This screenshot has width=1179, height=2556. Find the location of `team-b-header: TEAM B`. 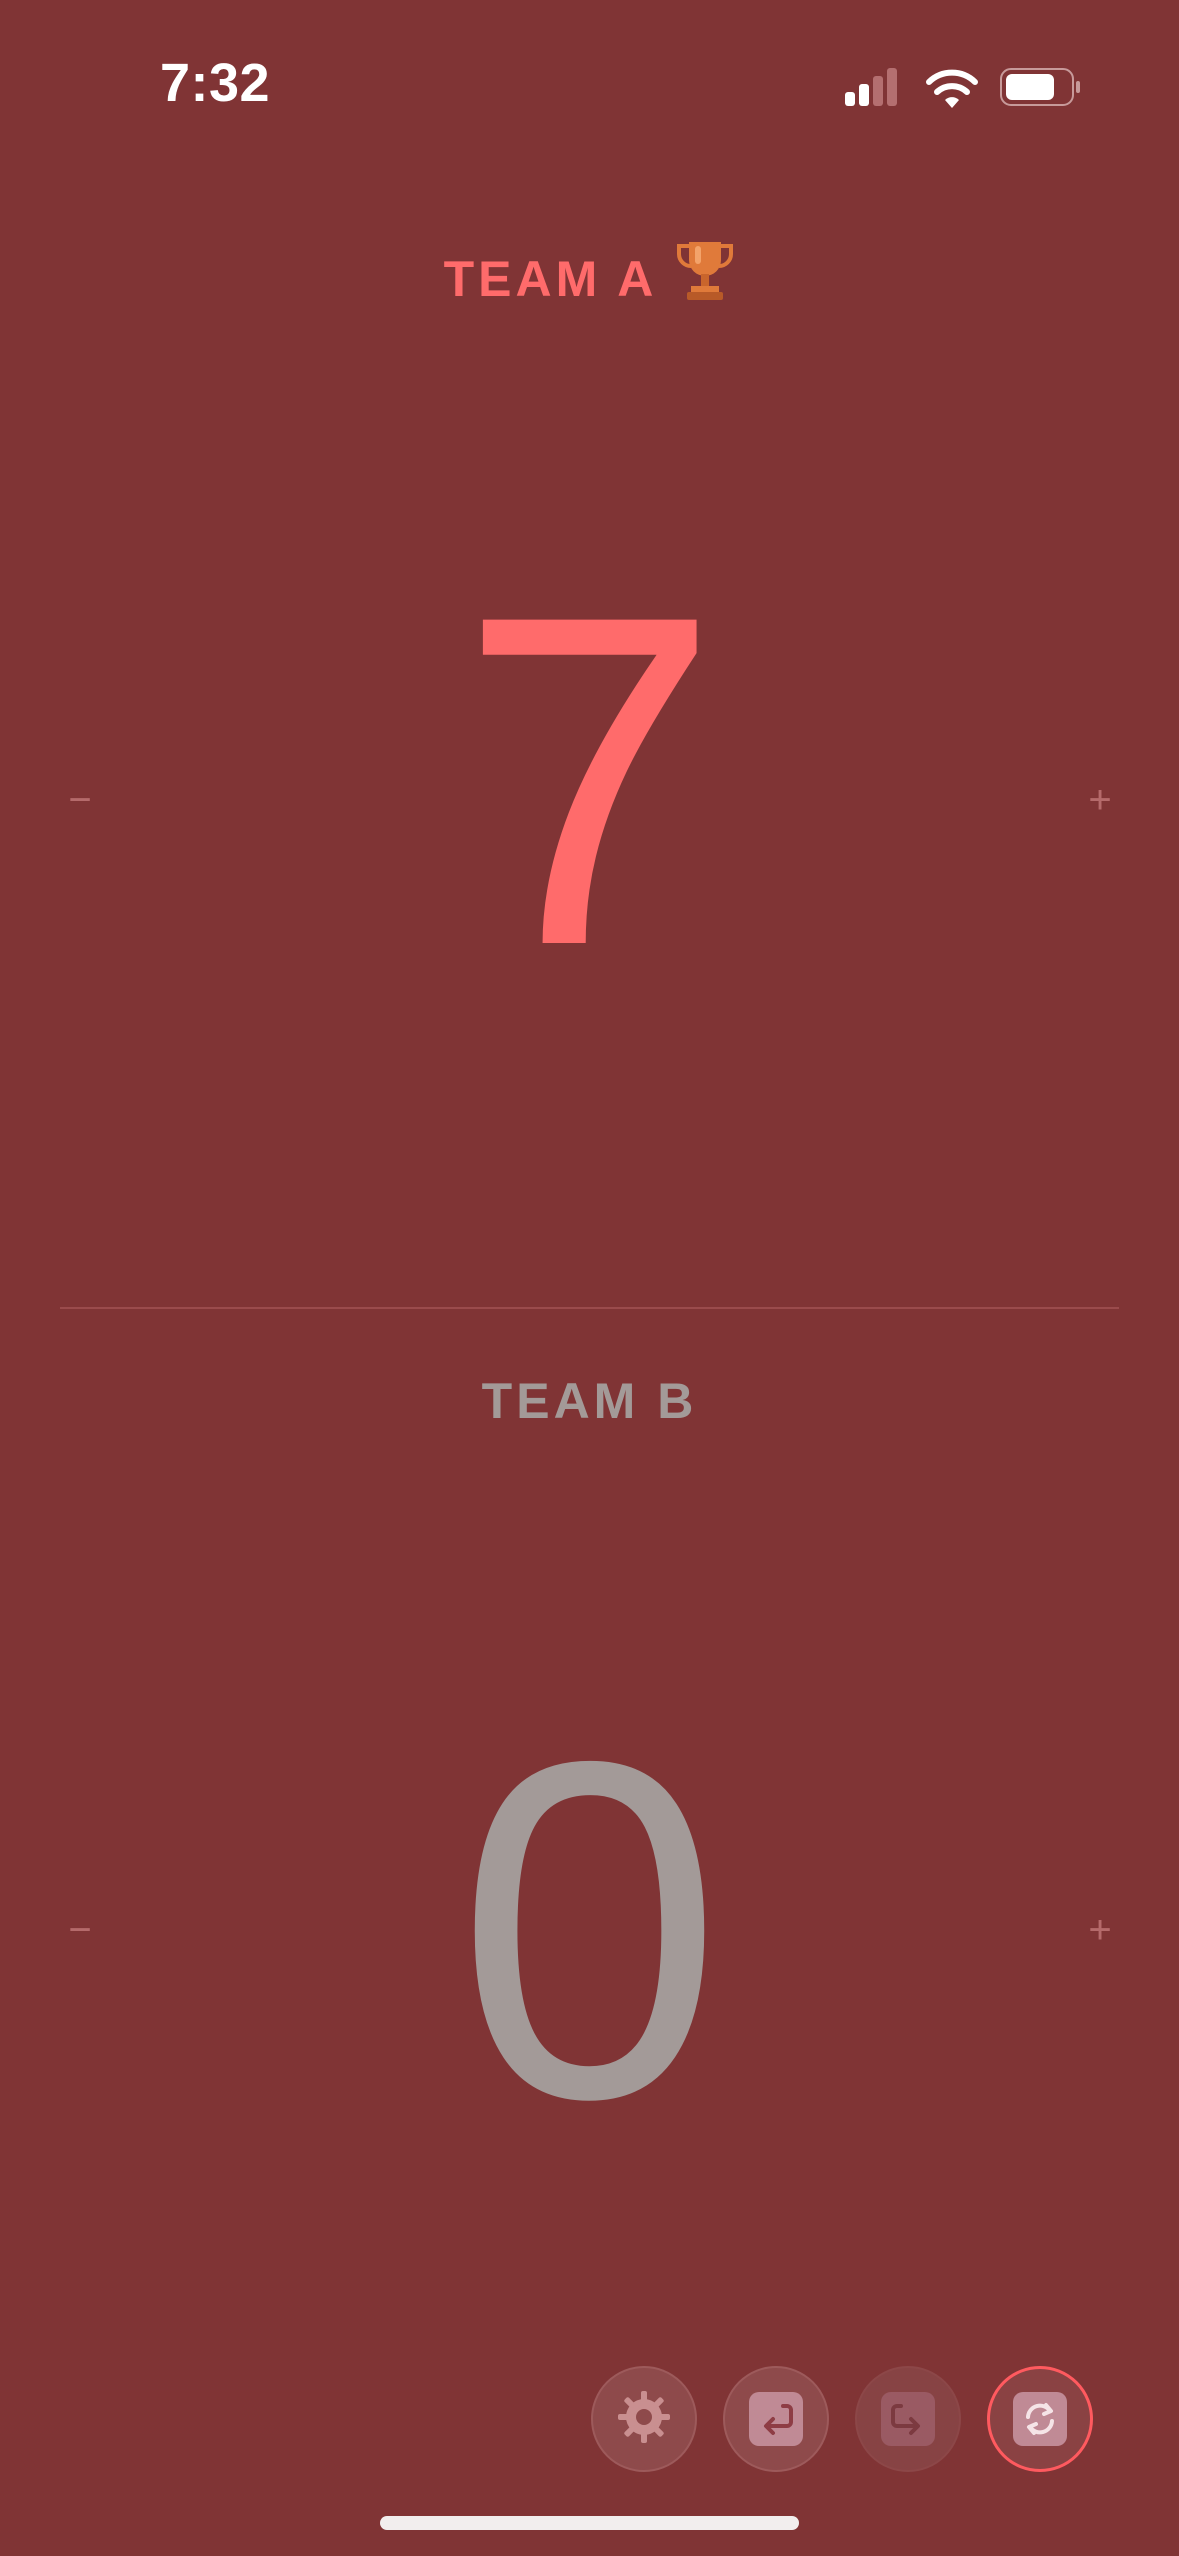

team-b-header: TEAM B is located at coordinates (589, 1401).